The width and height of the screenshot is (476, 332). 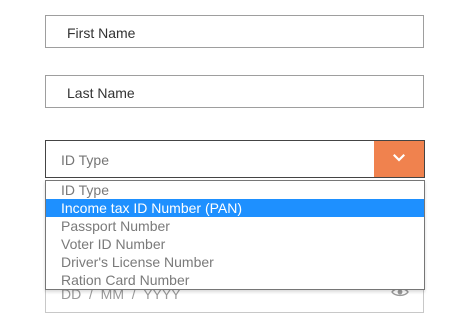 I want to click on id-type-selected-value: ID Type, so click(x=85, y=160).